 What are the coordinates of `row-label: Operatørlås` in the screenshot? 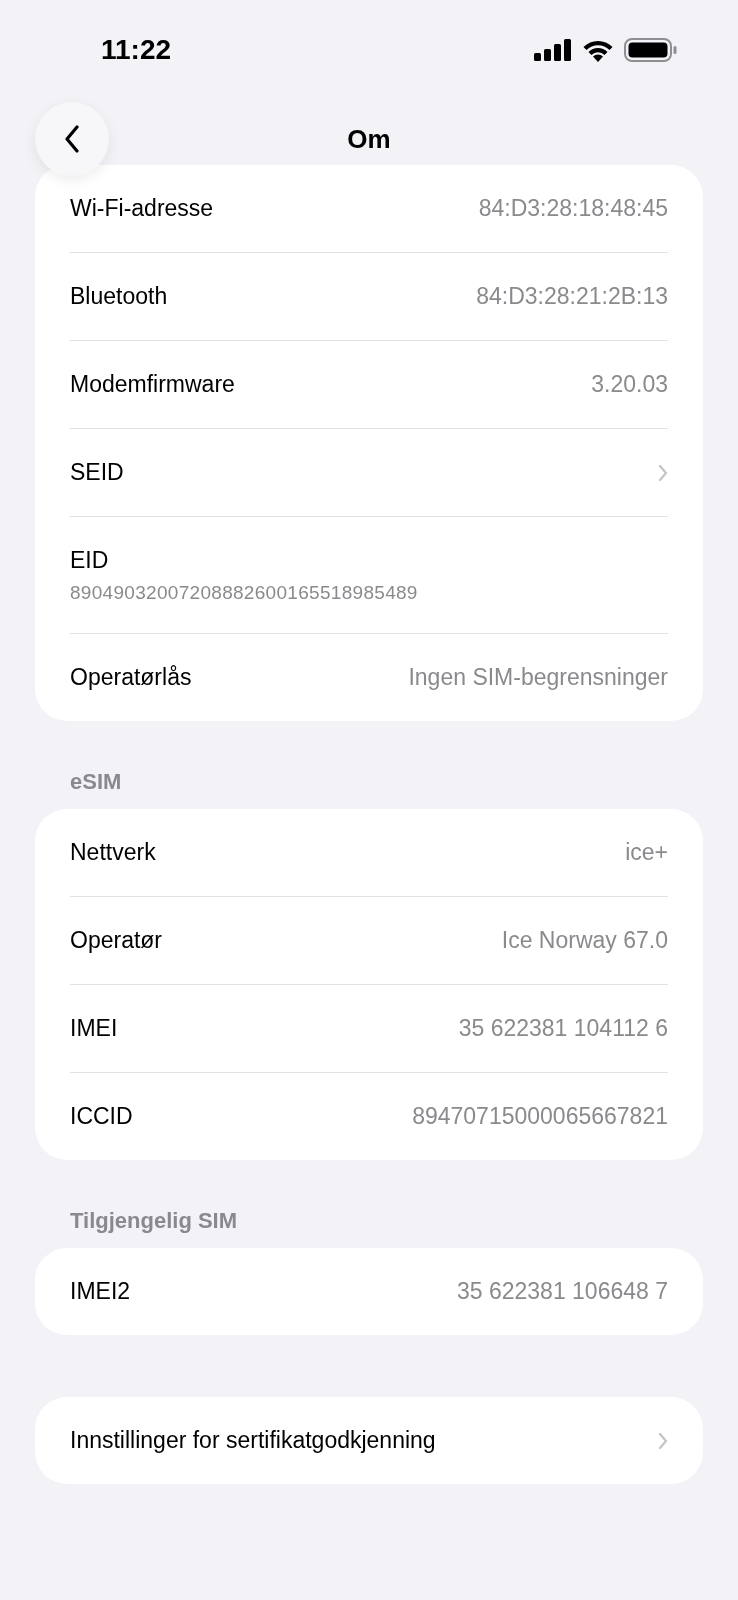 It's located at (131, 677).